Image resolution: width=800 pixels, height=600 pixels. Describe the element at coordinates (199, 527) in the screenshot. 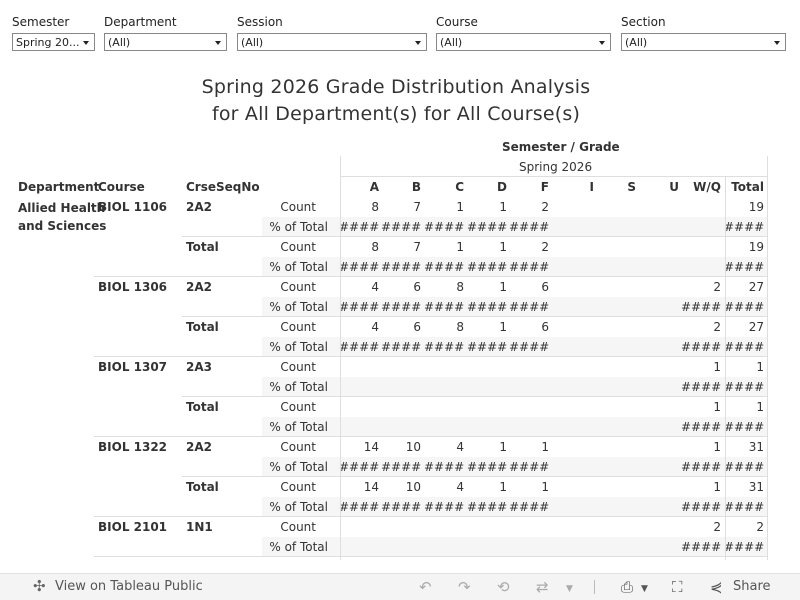

I see `section-label: 1N1` at that location.